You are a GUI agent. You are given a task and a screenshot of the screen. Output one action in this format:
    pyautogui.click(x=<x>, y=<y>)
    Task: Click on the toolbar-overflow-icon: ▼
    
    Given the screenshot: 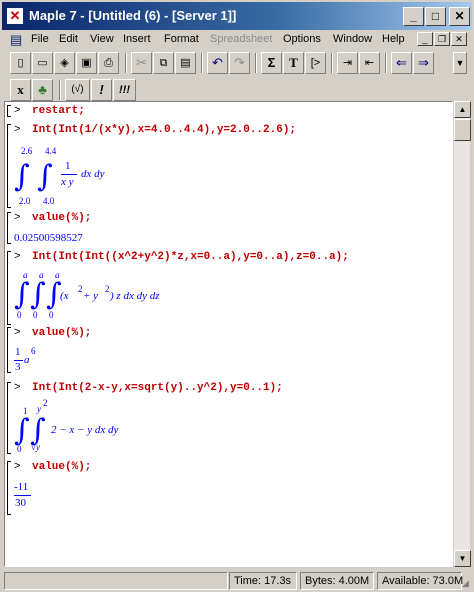 What is the action you would take?
    pyautogui.click(x=460, y=63)
    